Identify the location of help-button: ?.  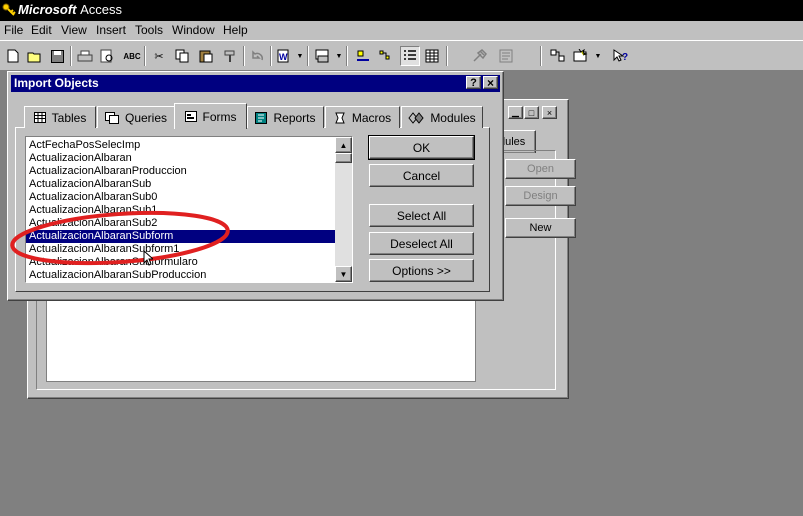
(473, 82).